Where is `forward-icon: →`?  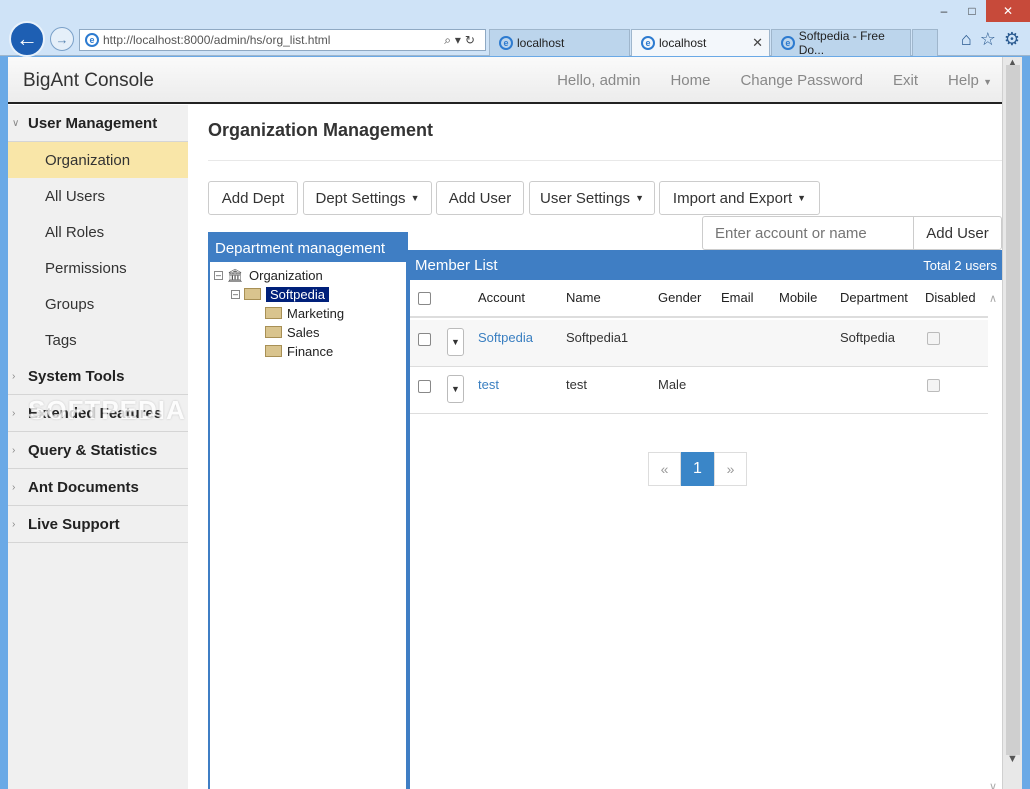 forward-icon: → is located at coordinates (62, 39).